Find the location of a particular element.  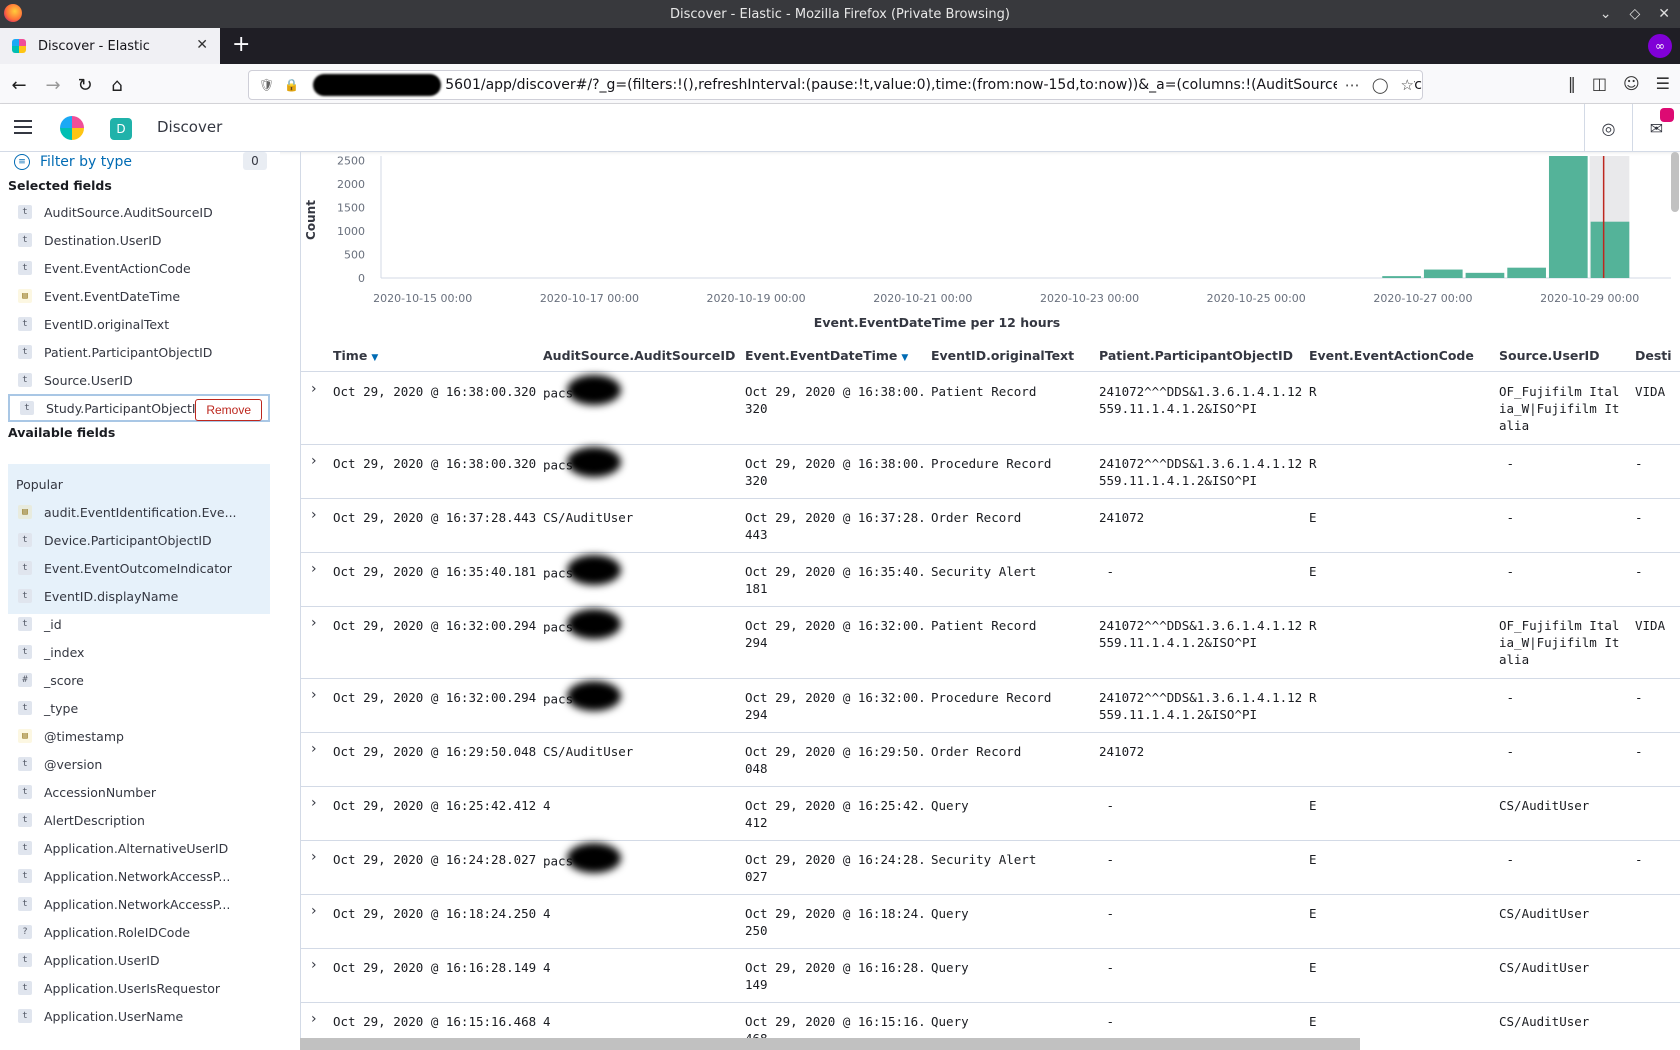

insecure-lock-icon: 🔒 is located at coordinates (291, 85).